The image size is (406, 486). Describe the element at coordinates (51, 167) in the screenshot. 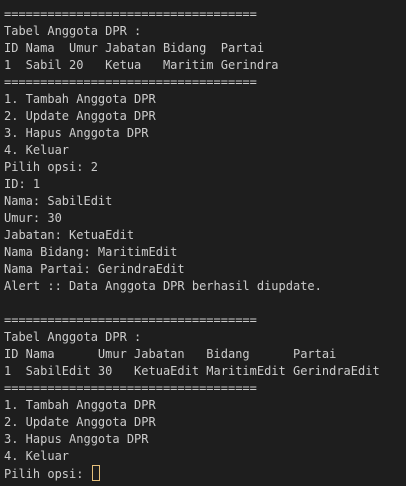

I see `option-prompt-answered: Pilih opsi: 2` at that location.